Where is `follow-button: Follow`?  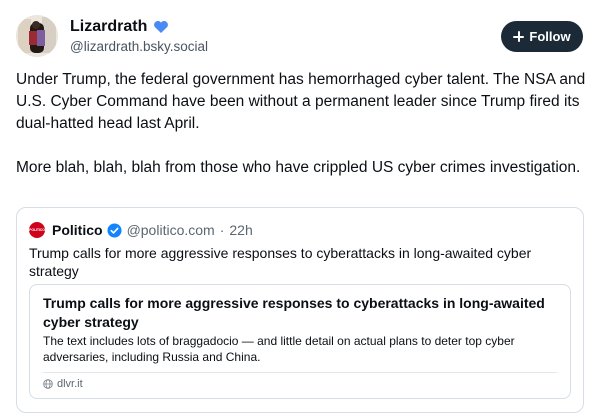
follow-button: Follow is located at coordinates (542, 36).